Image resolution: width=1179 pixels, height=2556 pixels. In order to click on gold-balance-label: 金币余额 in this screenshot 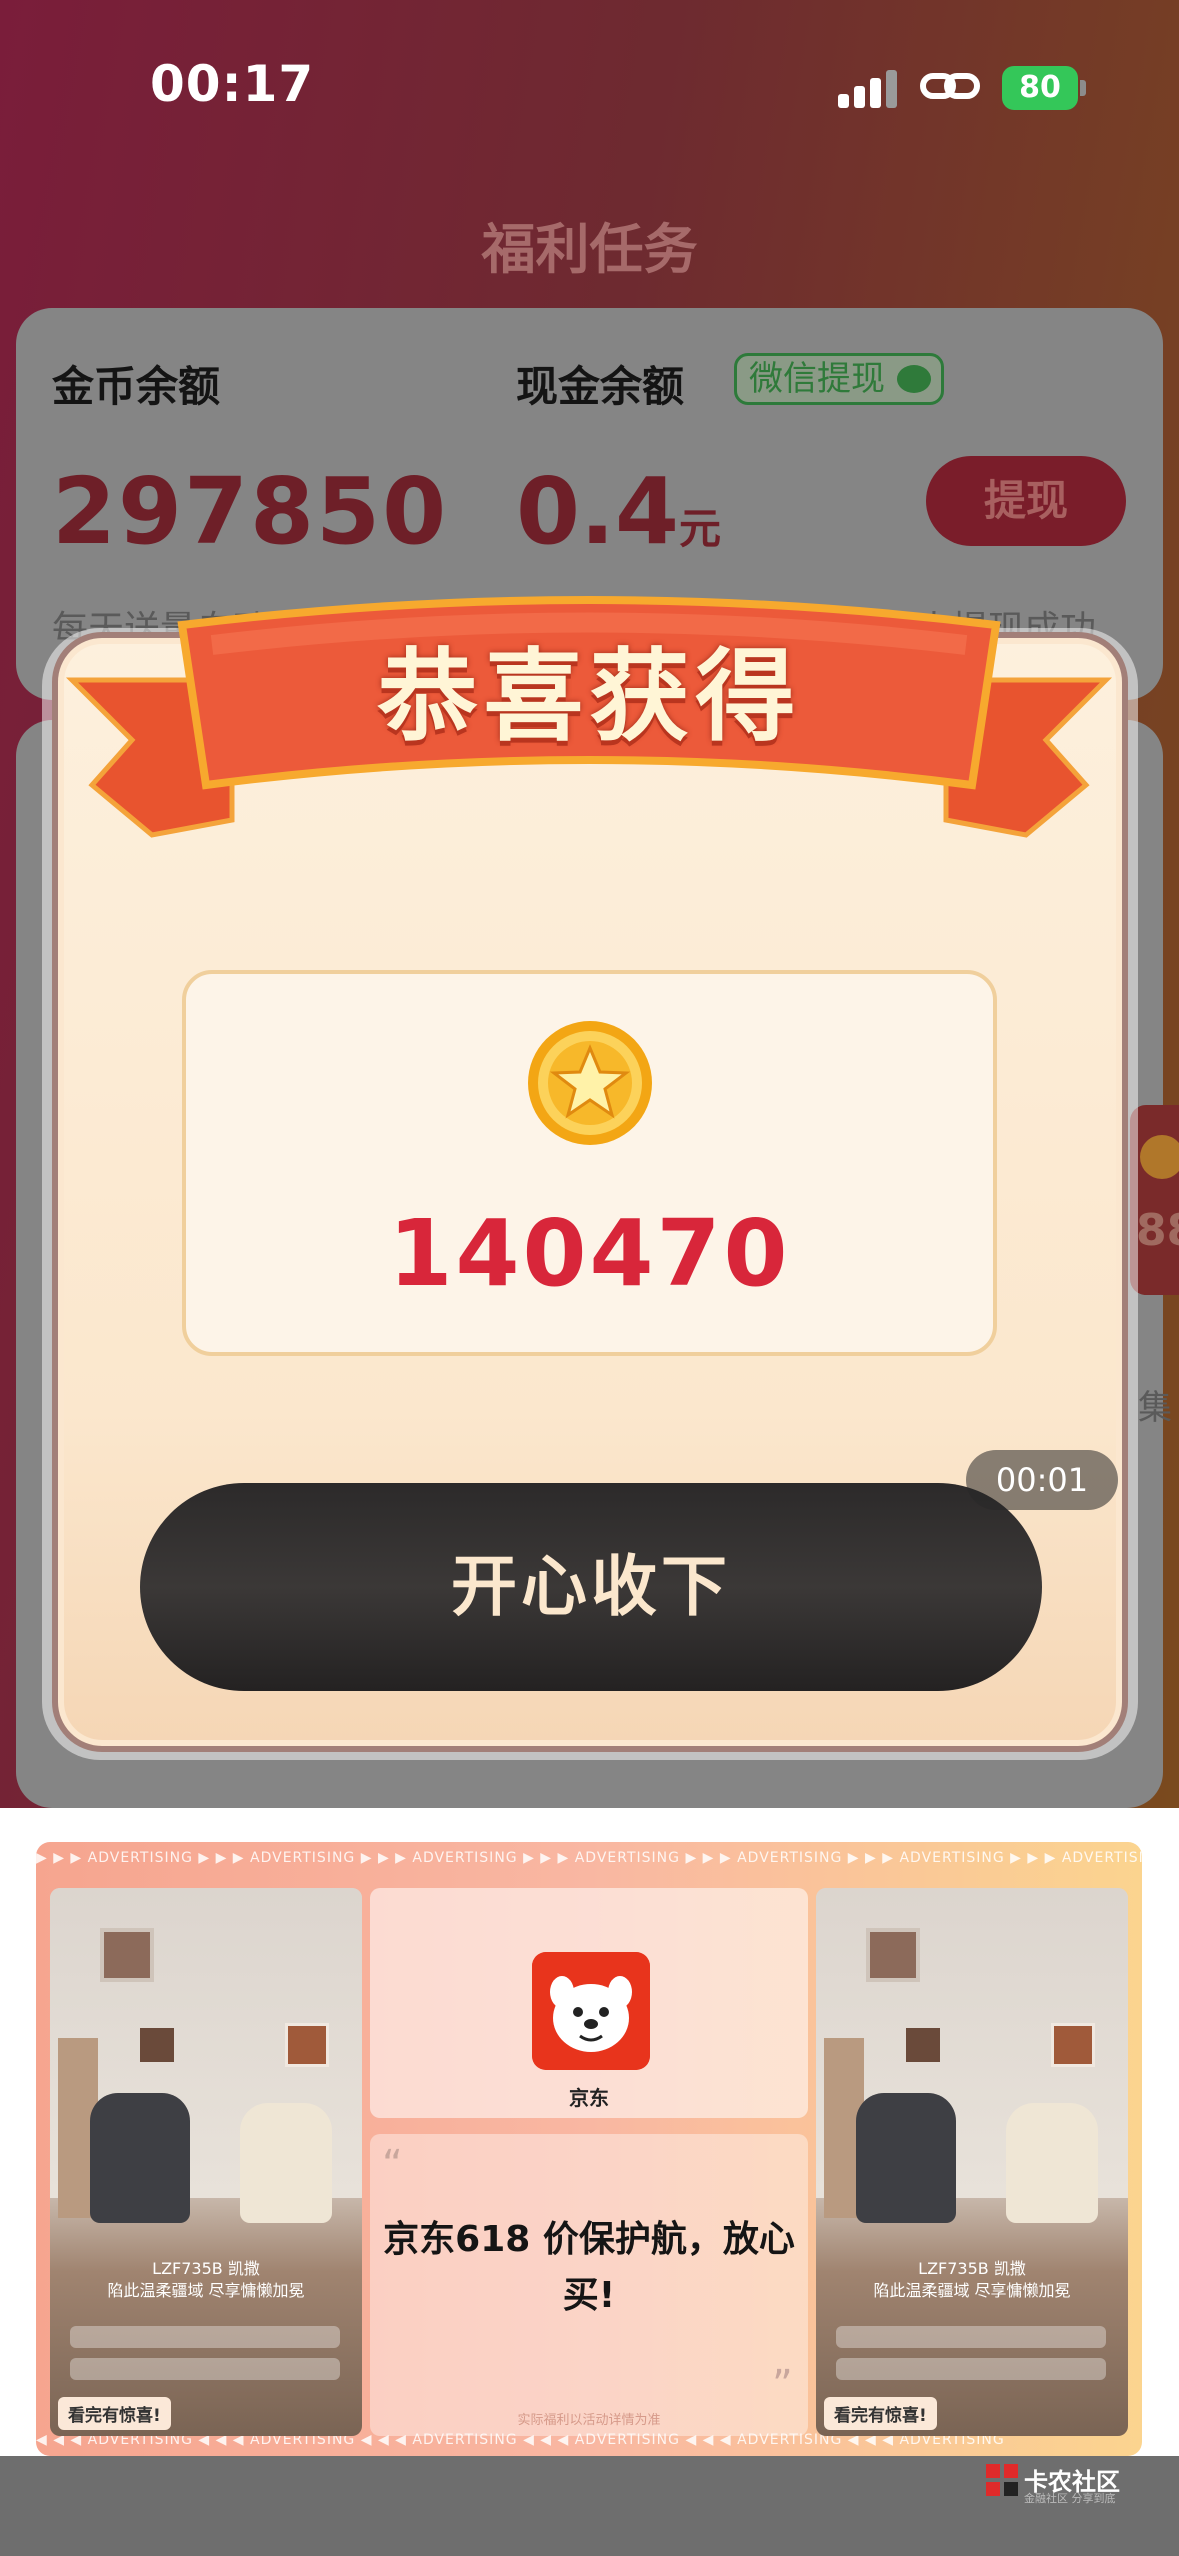, I will do `click(136, 386)`.